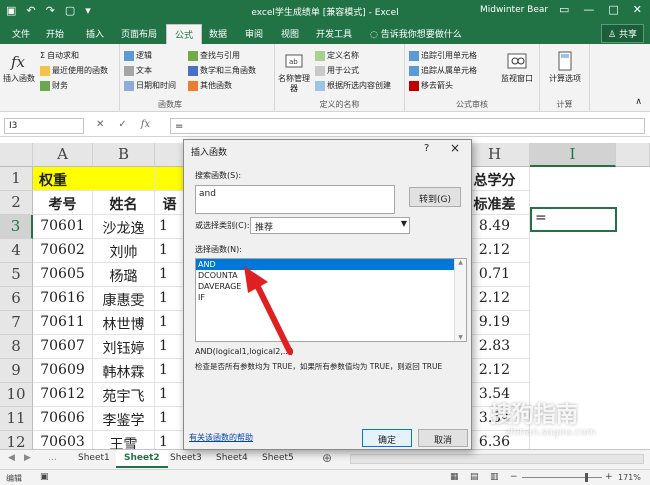 This screenshot has width=650, height=485. Describe the element at coordinates (273, 317) in the screenshot. I see `arrow-shaft` at that location.